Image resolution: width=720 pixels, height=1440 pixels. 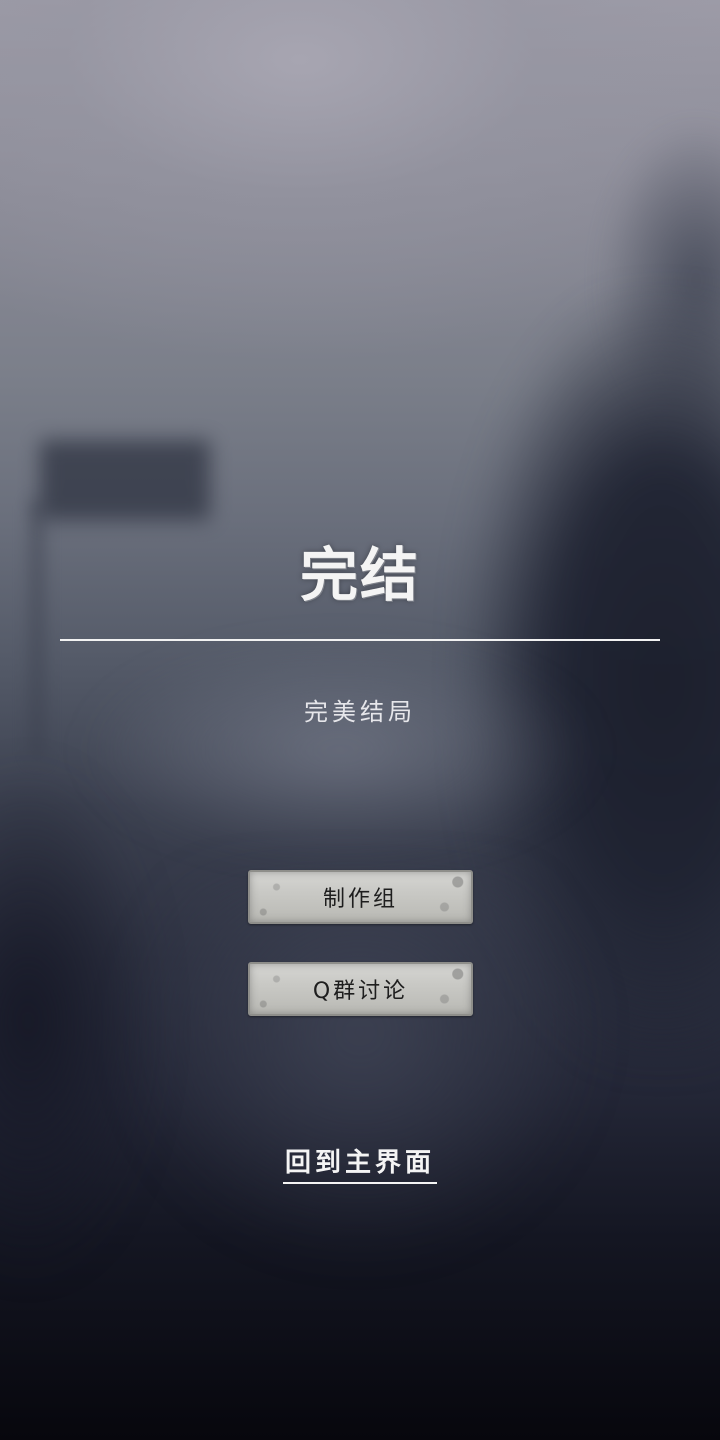 I want to click on background-tree-top, so click(x=660, y=280).